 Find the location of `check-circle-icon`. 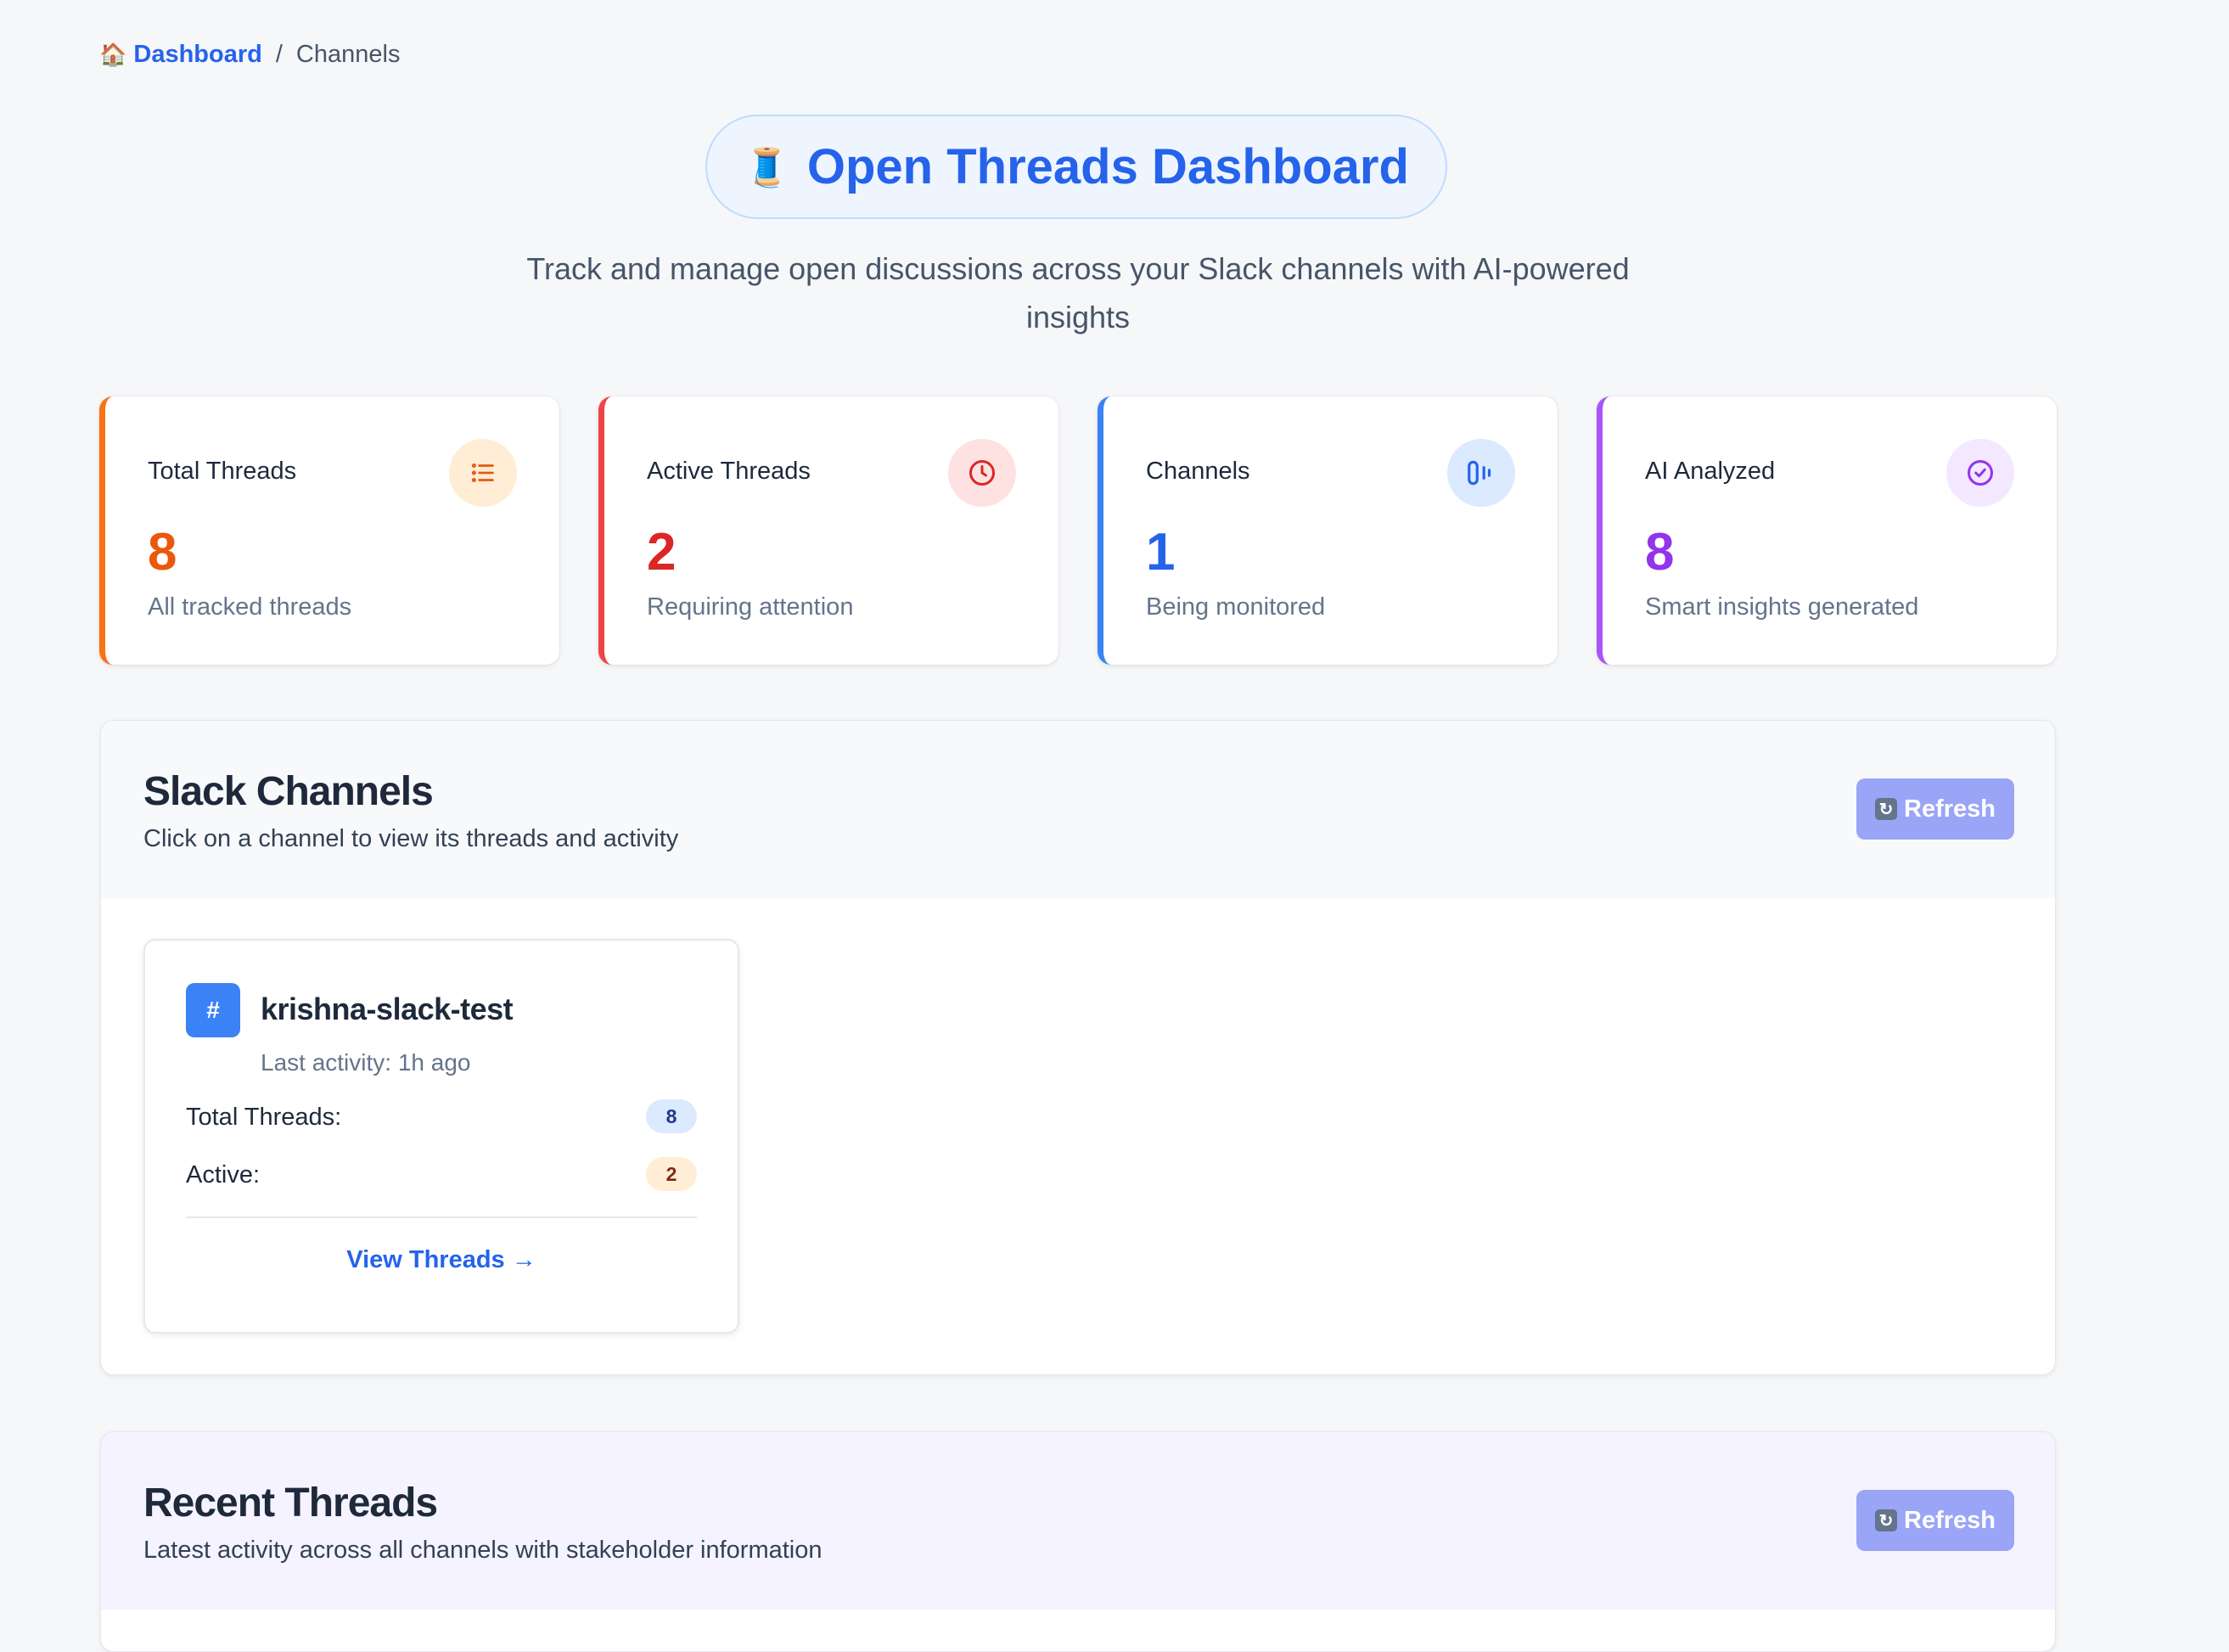

check-circle-icon is located at coordinates (1980, 473).